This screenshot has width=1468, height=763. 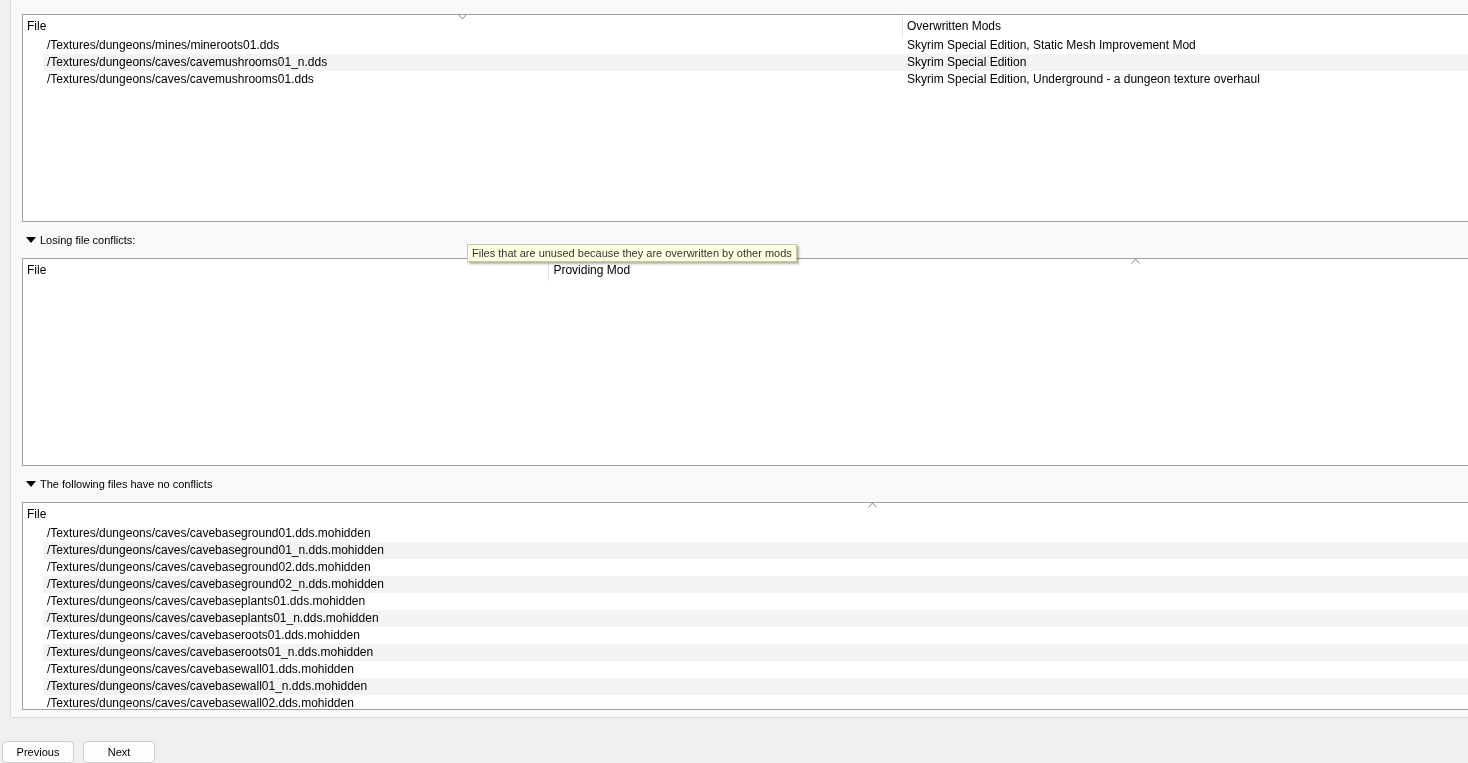 What do you see at coordinates (38, 752) in the screenshot?
I see `previous-button: Previous` at bounding box center [38, 752].